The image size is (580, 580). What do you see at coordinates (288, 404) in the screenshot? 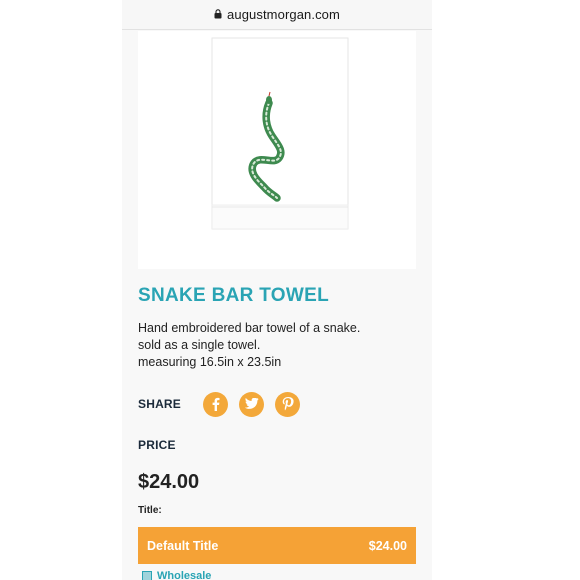
I see `pinterest-icon` at bounding box center [288, 404].